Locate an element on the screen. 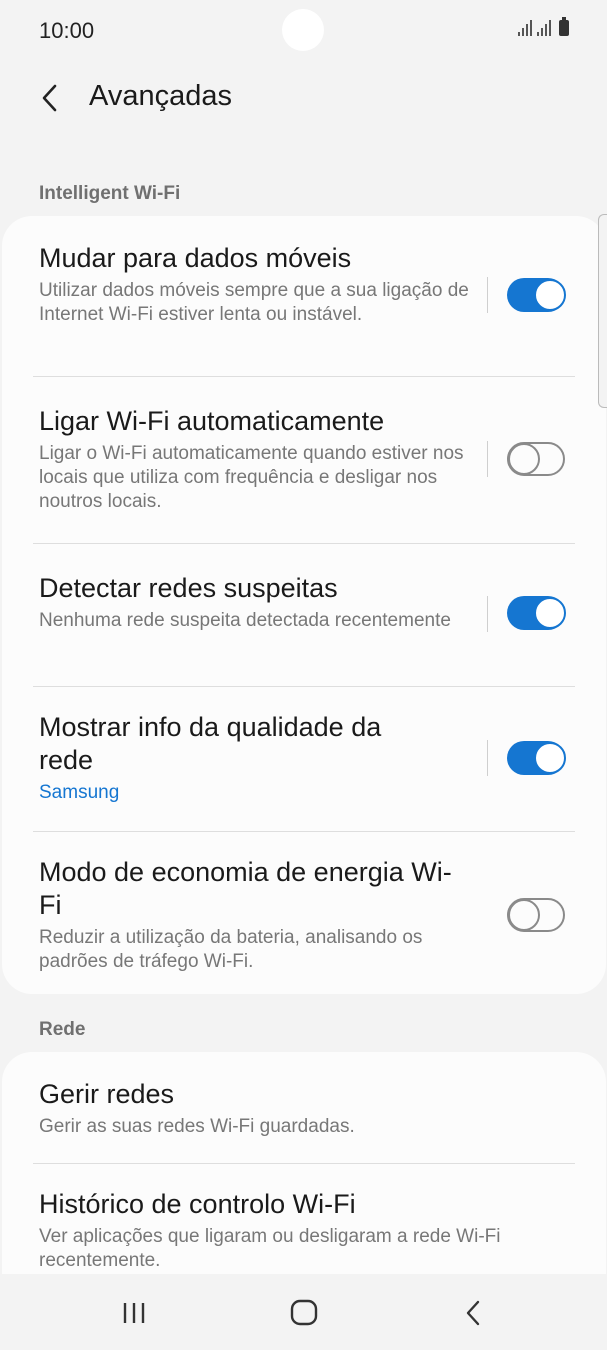 The image size is (607, 1350). camera-cutout is located at coordinates (303, 30).